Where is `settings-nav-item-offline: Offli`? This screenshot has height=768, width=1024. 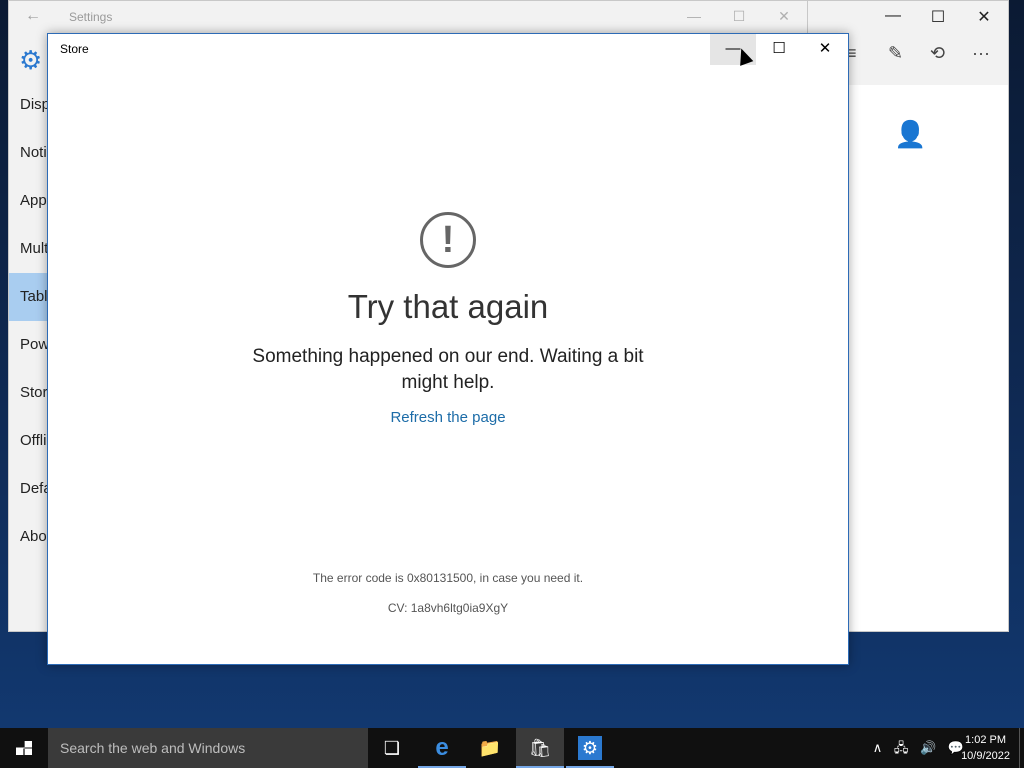 settings-nav-item-offline: Offli is located at coordinates (29, 441).